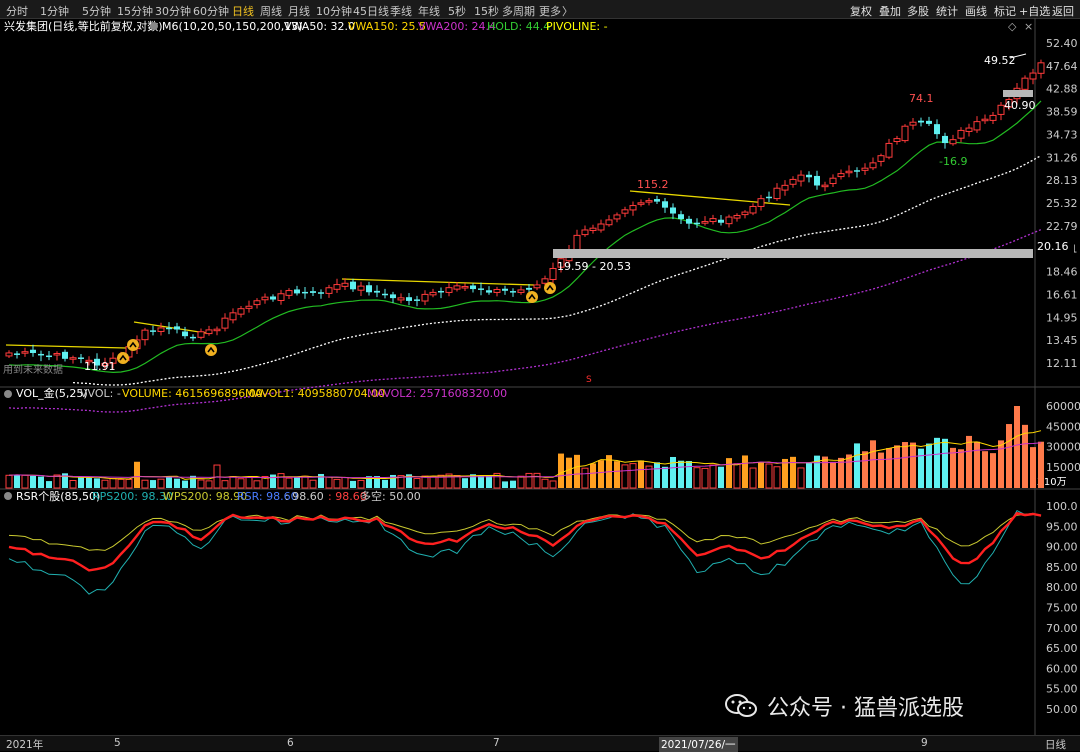 Image resolution: width=1080 pixels, height=752 pixels. What do you see at coordinates (429, 11) in the screenshot?
I see `tab-yearly: 年线` at bounding box center [429, 11].